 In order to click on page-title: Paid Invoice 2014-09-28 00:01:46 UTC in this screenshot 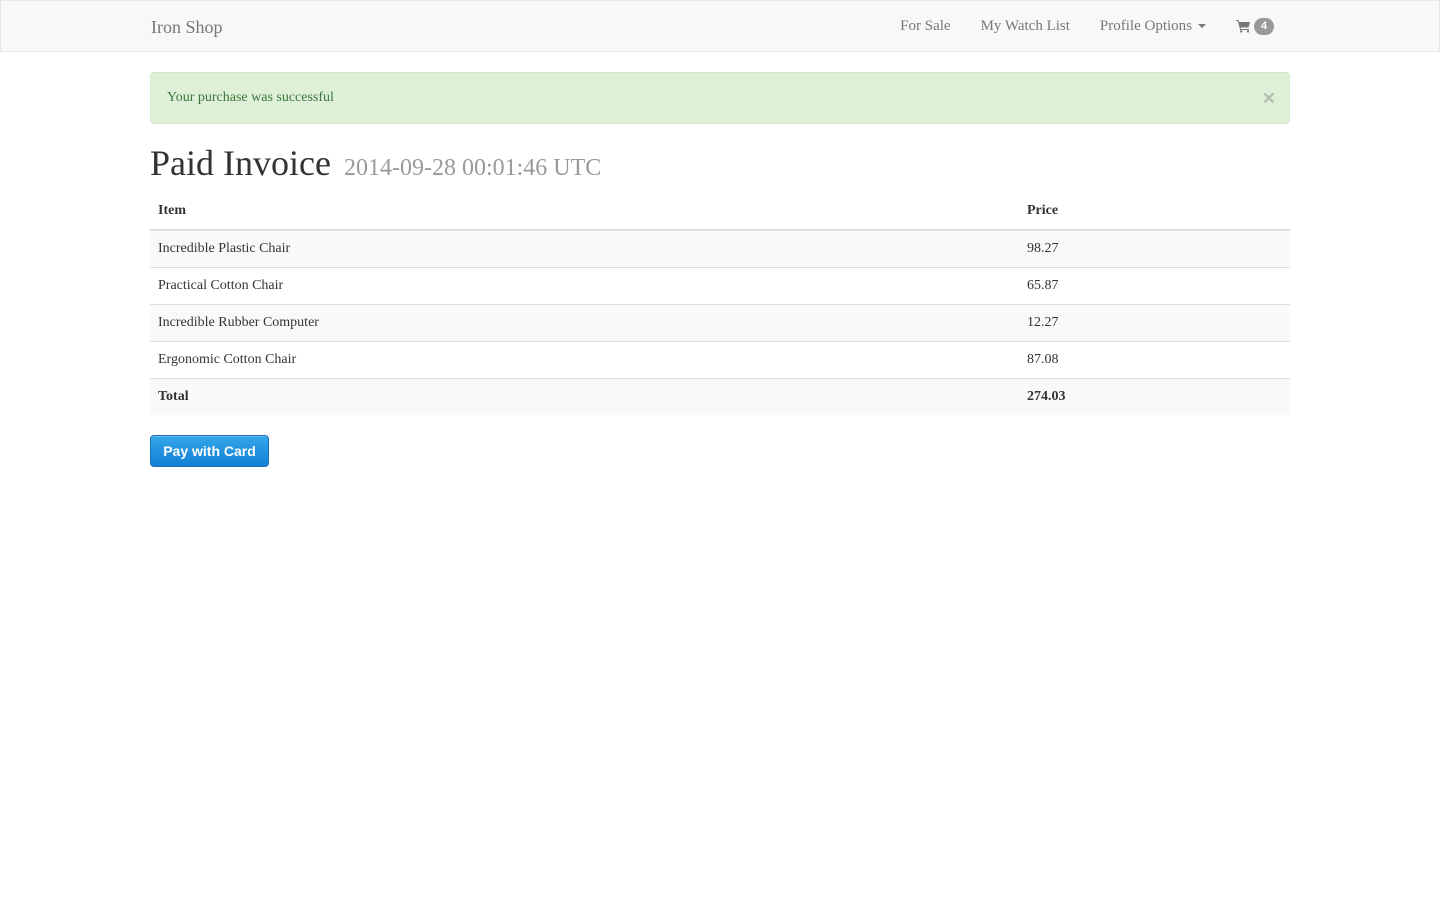, I will do `click(375, 165)`.